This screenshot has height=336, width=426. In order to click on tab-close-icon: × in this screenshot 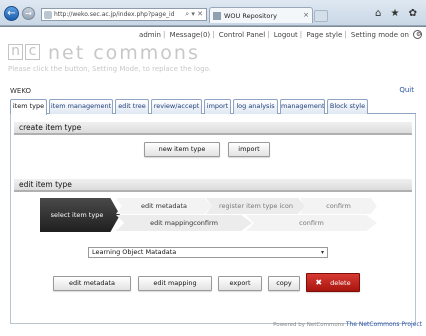, I will do `click(306, 15)`.